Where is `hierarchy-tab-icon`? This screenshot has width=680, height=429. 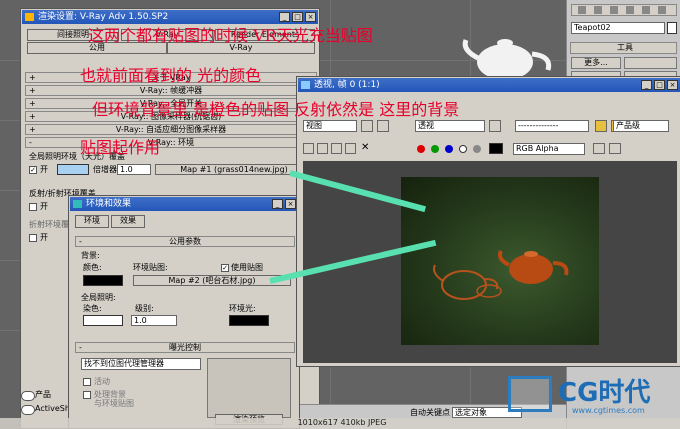
hierarchy-tab-icon is located at coordinates (614, 10).